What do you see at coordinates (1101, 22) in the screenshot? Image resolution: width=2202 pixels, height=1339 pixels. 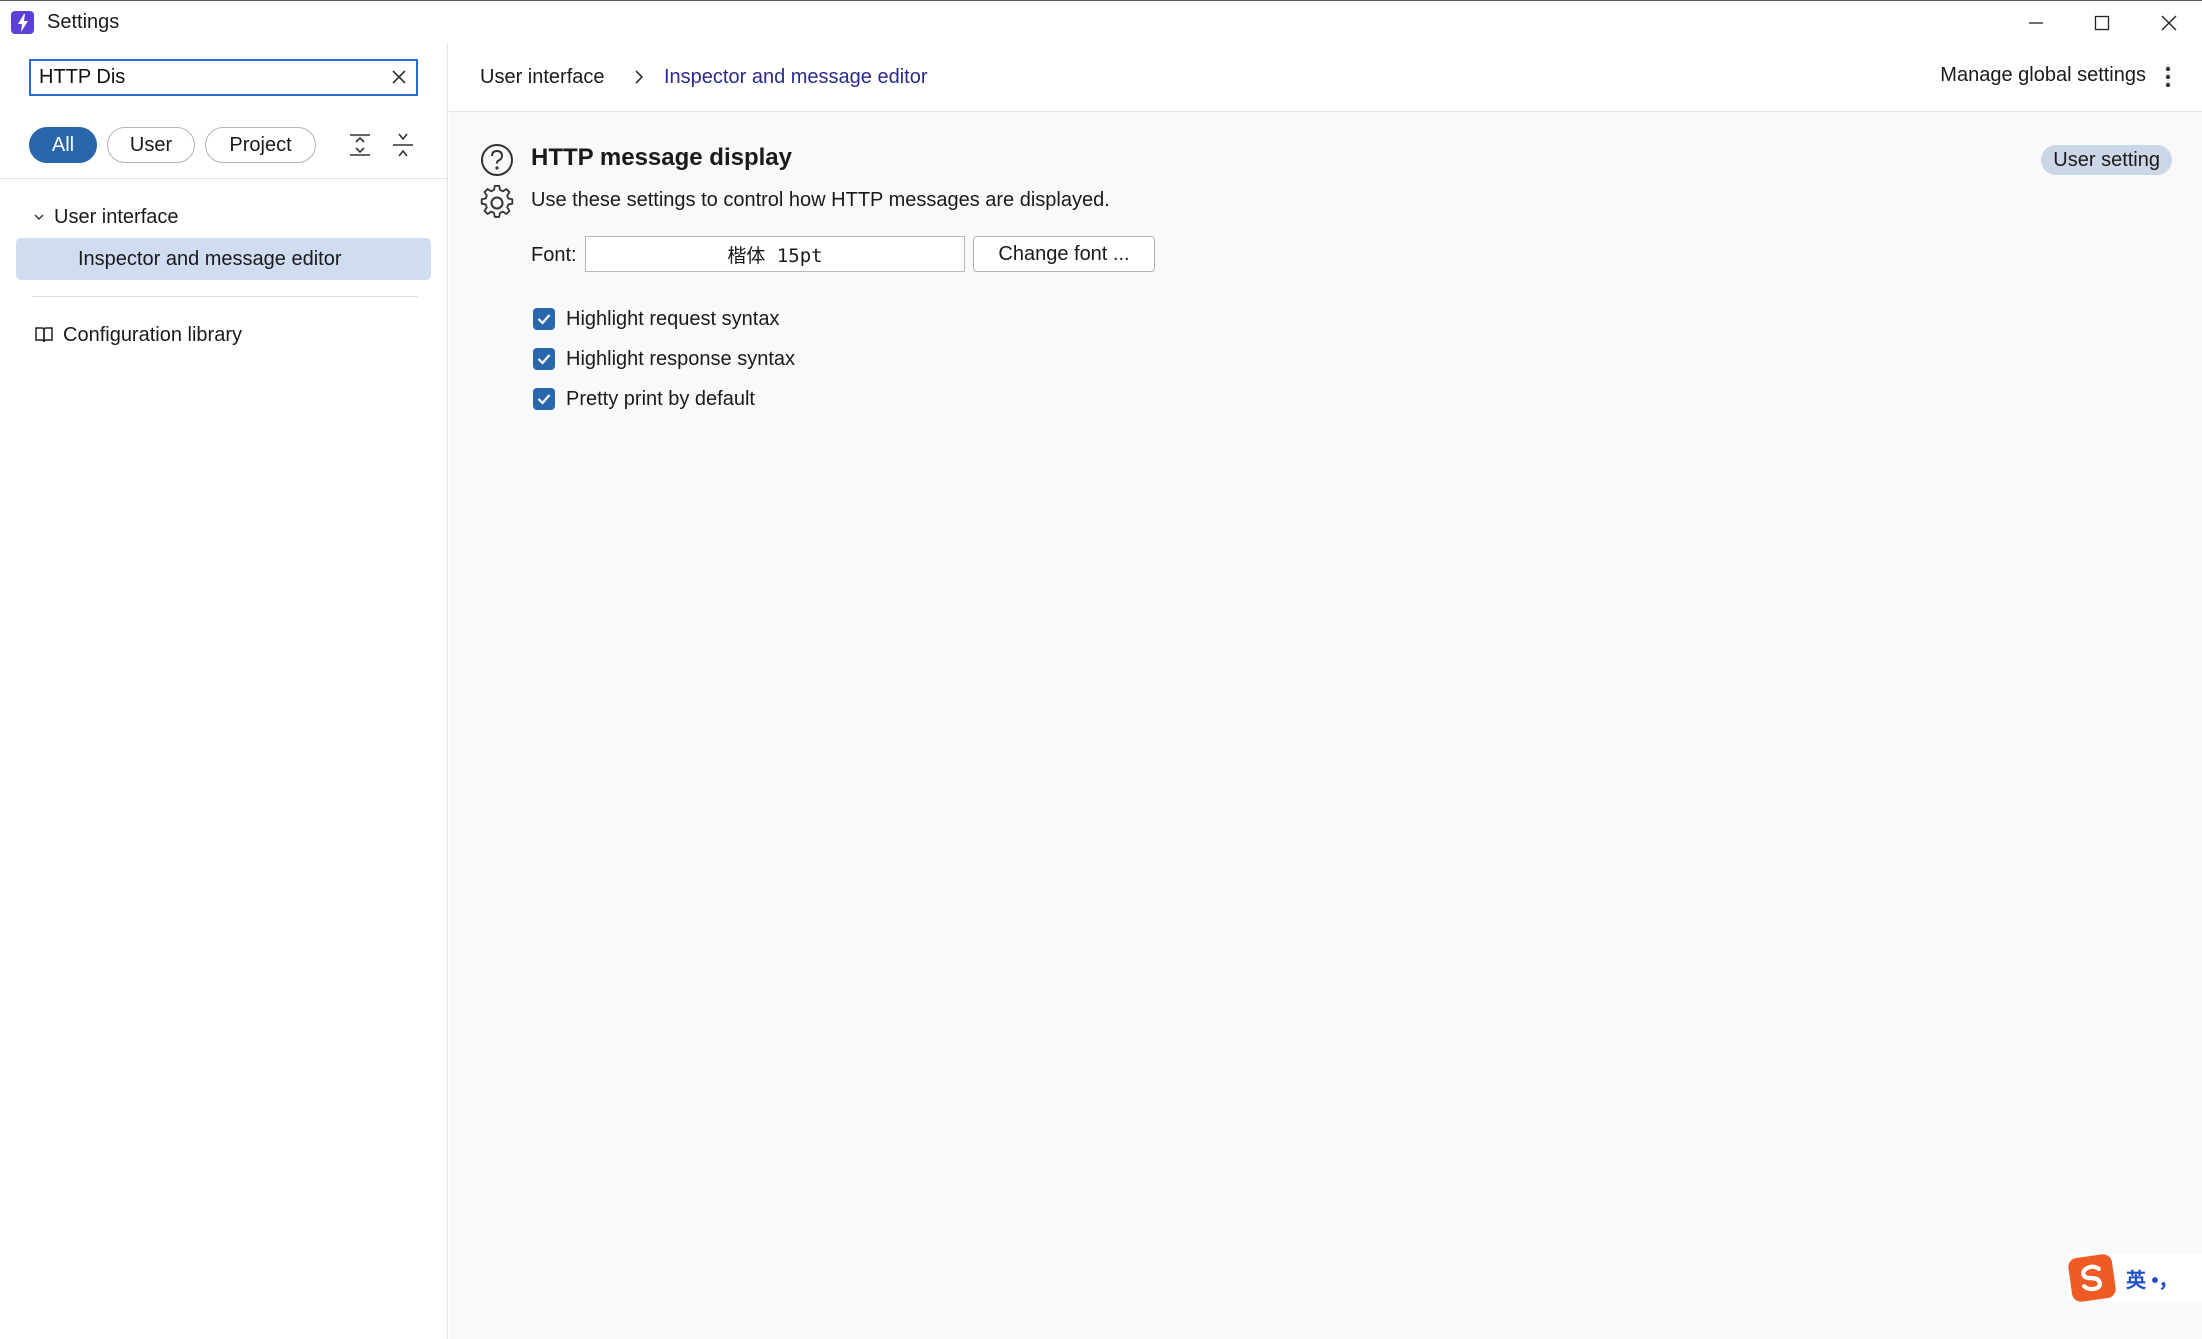 I see `title-bar: Settings` at bounding box center [1101, 22].